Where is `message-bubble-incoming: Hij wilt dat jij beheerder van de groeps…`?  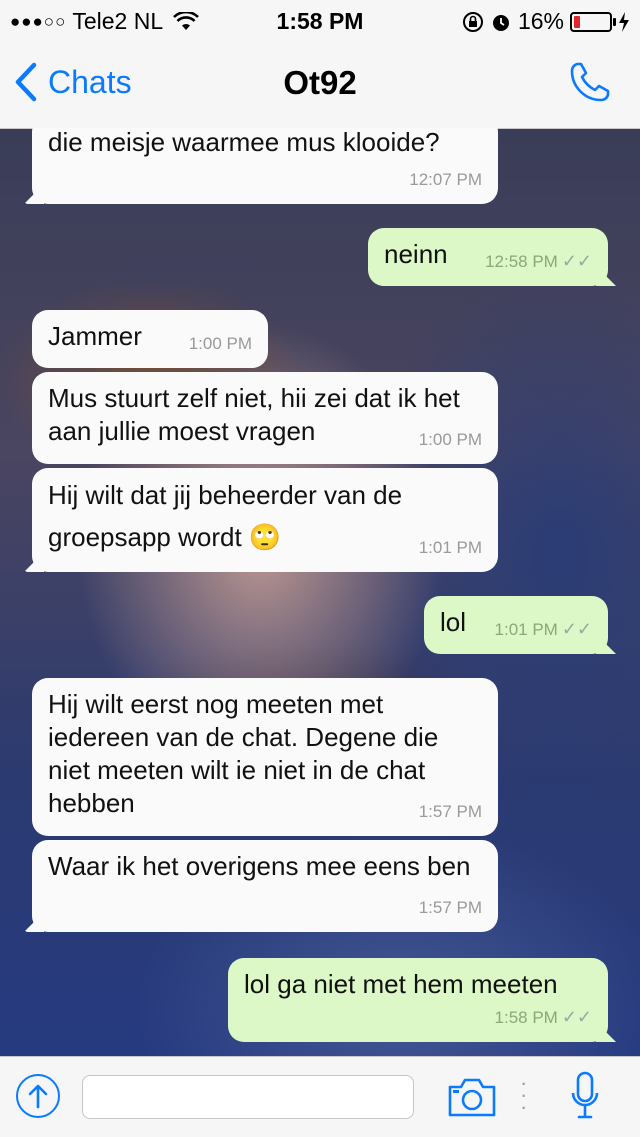
message-bubble-incoming: Hij wilt dat jij beheerder van de groeps… is located at coordinates (261, 520).